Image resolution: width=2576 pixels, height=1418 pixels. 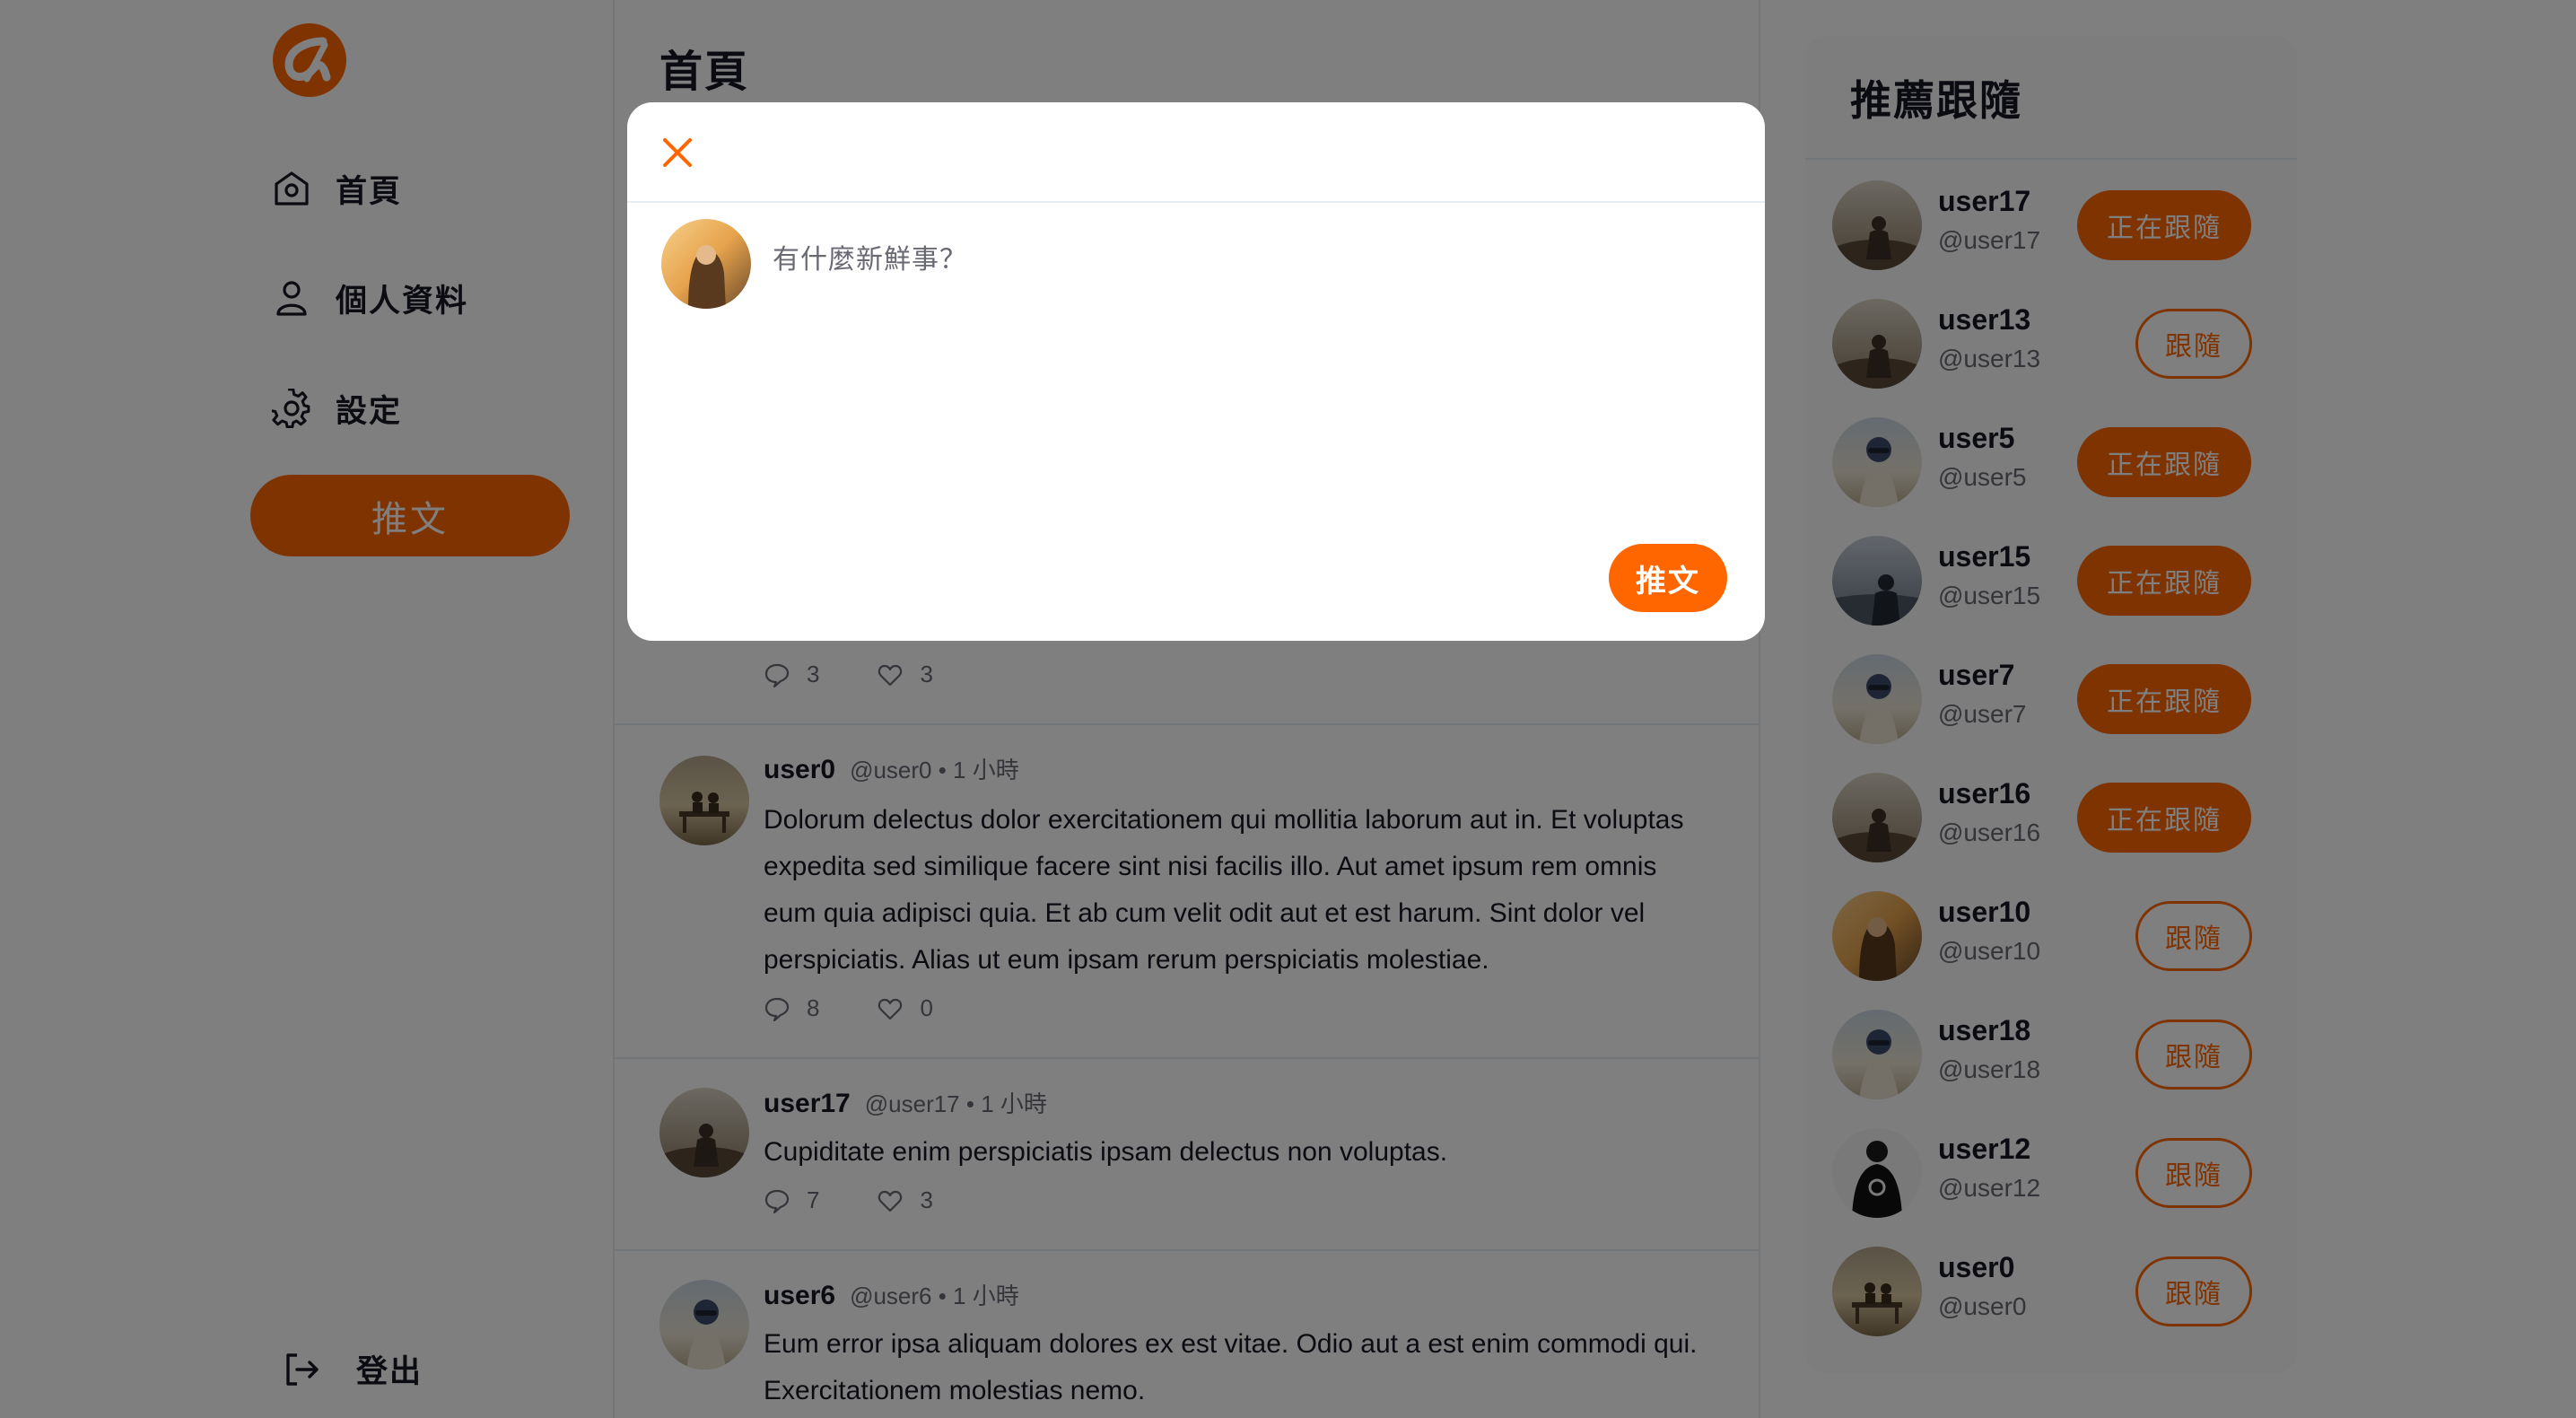 What do you see at coordinates (1668, 578) in the screenshot?
I see `submit-tweet-button: 推文` at bounding box center [1668, 578].